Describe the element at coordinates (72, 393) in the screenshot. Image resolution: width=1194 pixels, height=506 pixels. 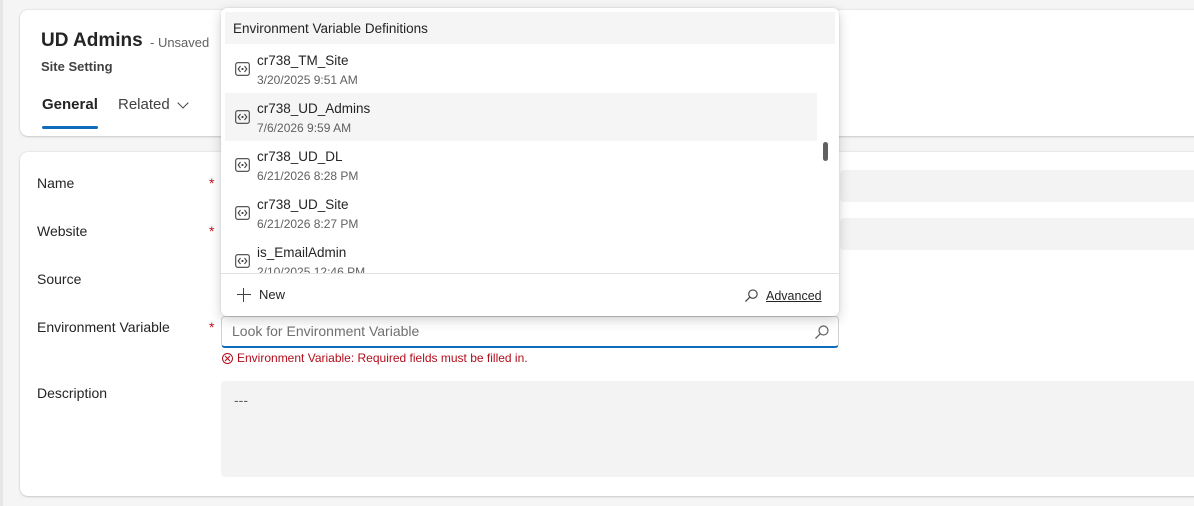
I see `description-label: Description` at that location.